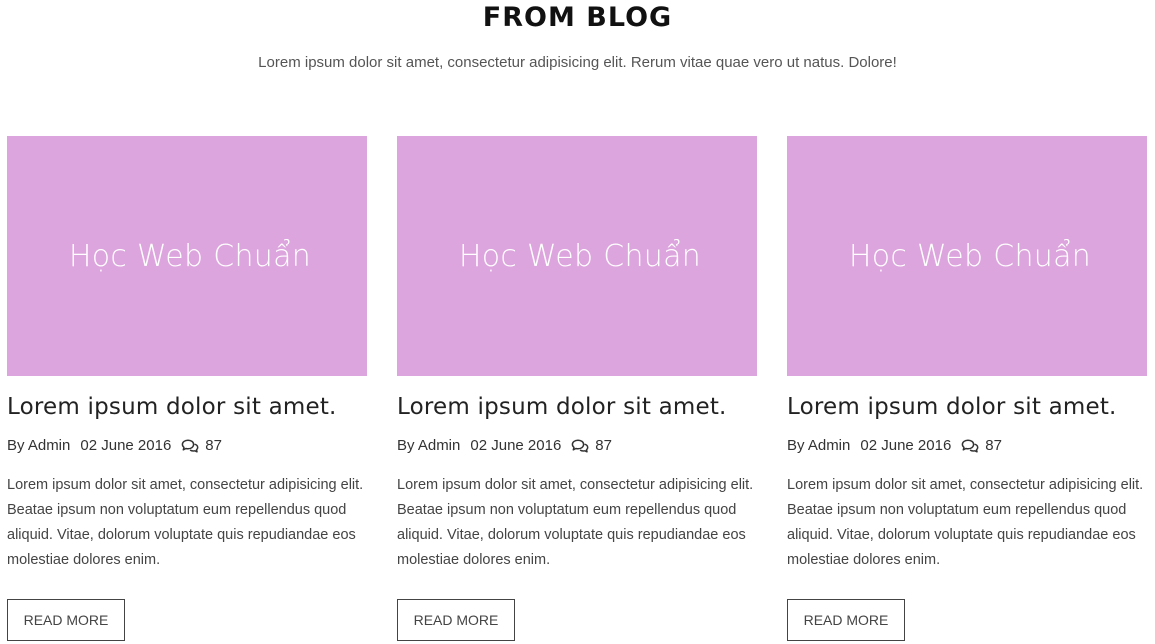 The image size is (1155, 644). What do you see at coordinates (577, 17) in the screenshot?
I see `section-title: FROM BLOG` at bounding box center [577, 17].